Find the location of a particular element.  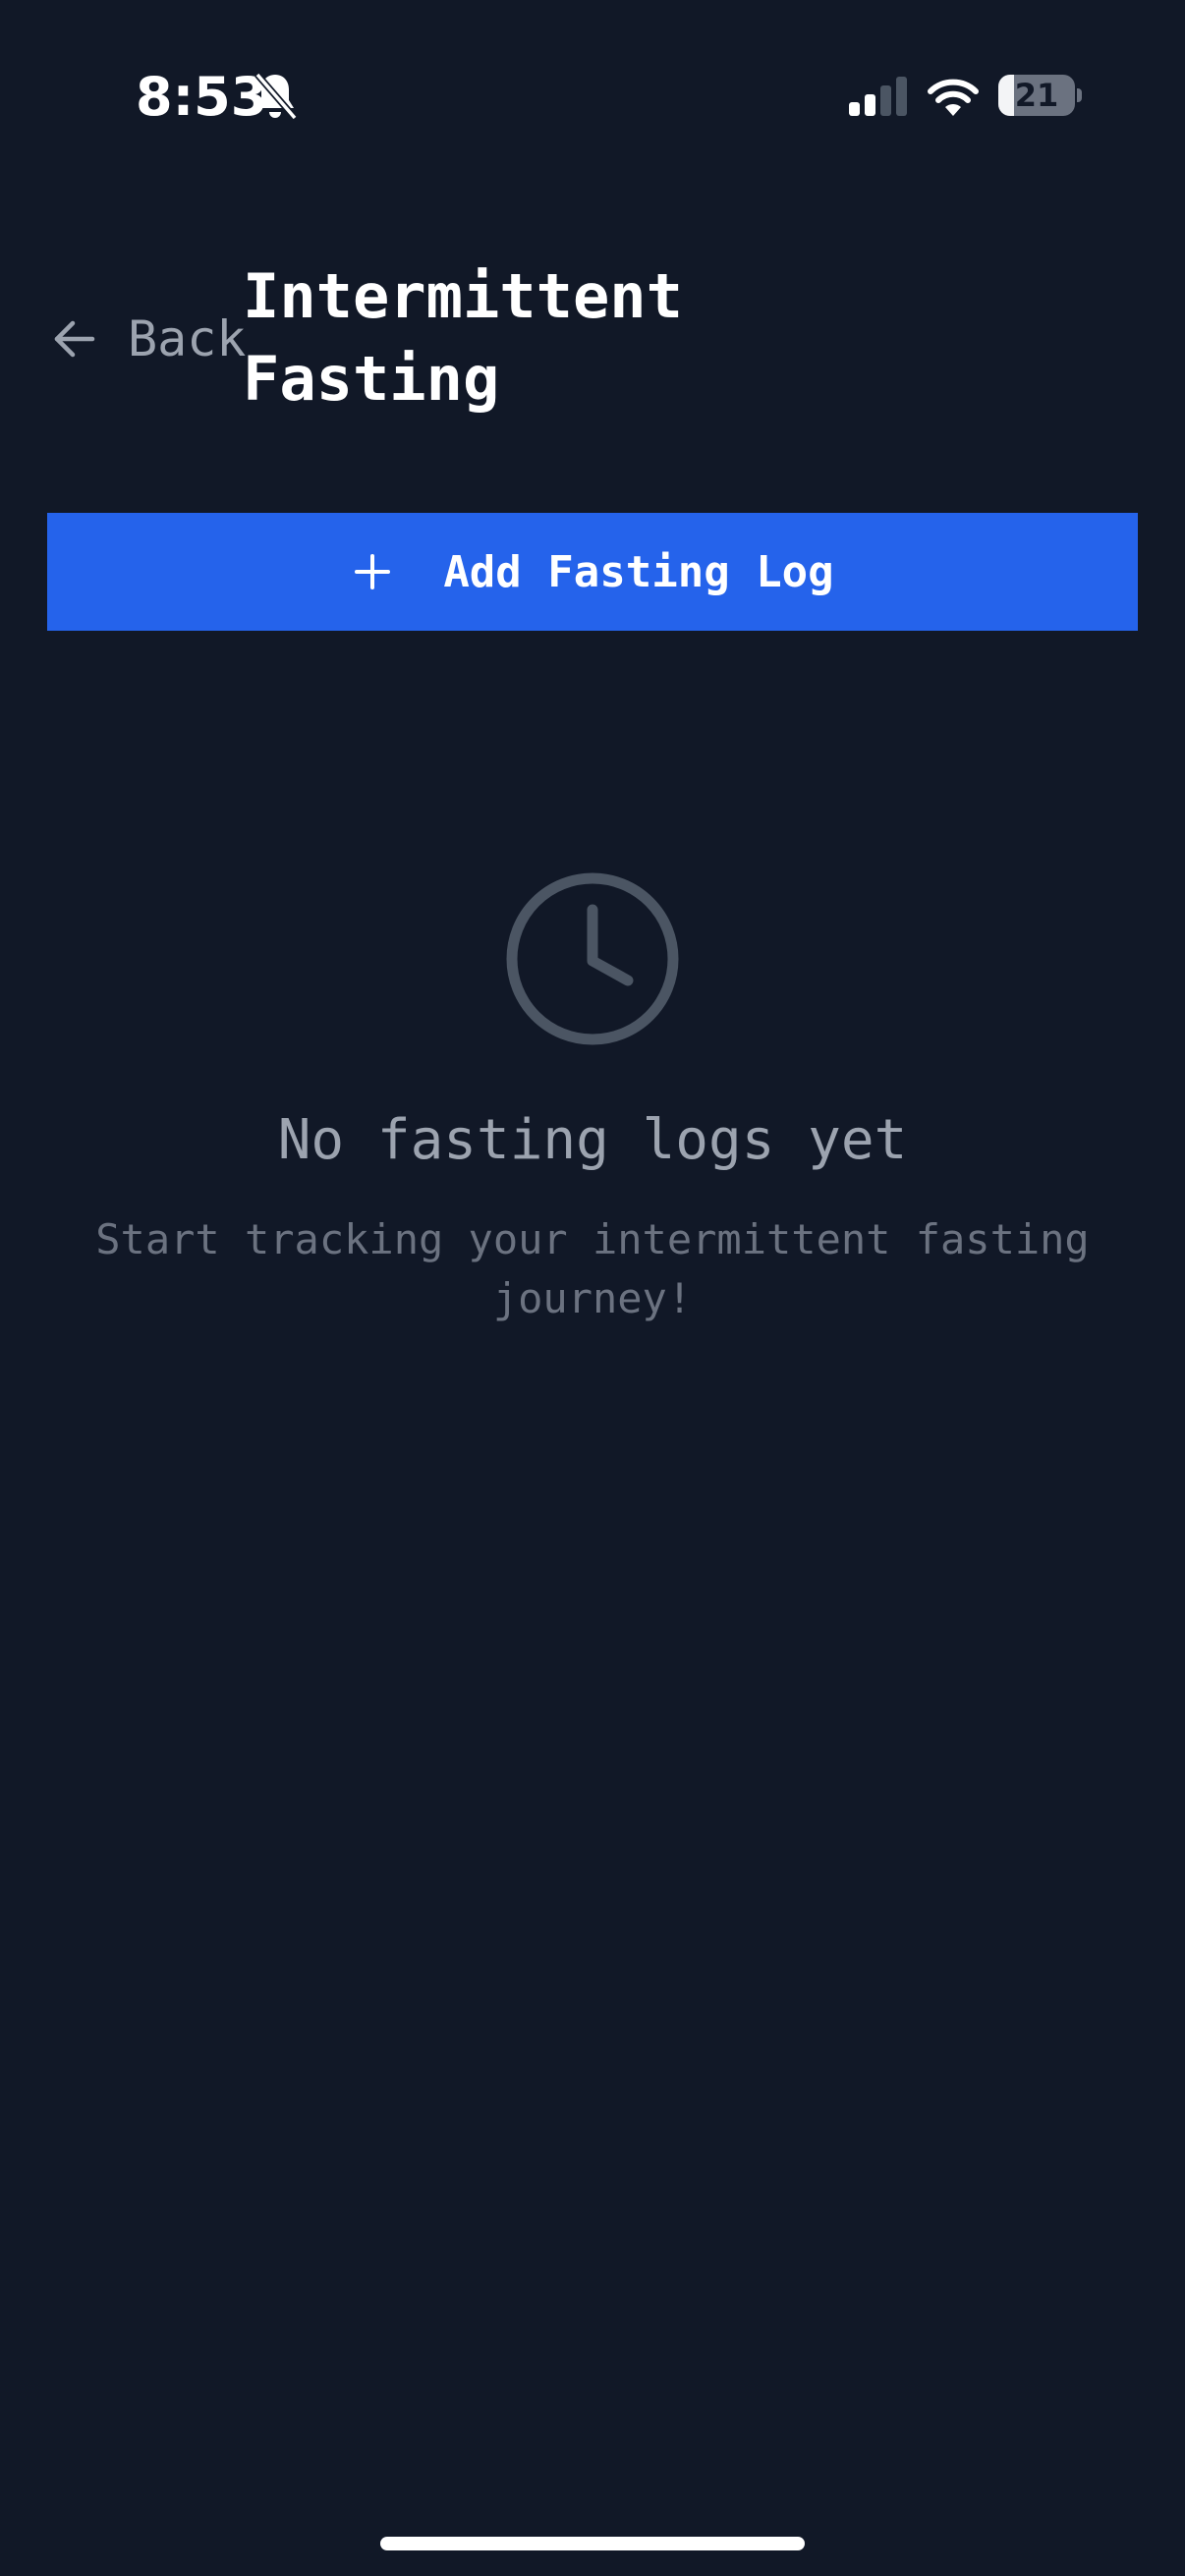

clock-icon is located at coordinates (592, 958).